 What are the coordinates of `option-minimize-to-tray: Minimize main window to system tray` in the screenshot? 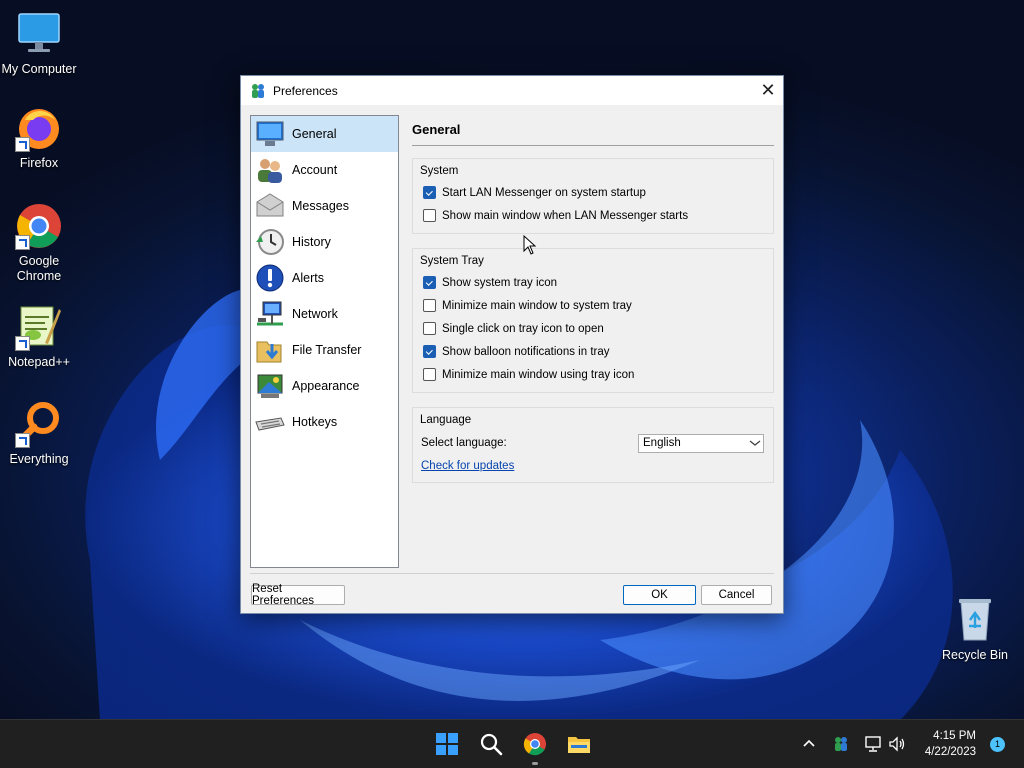 It's located at (597, 305).